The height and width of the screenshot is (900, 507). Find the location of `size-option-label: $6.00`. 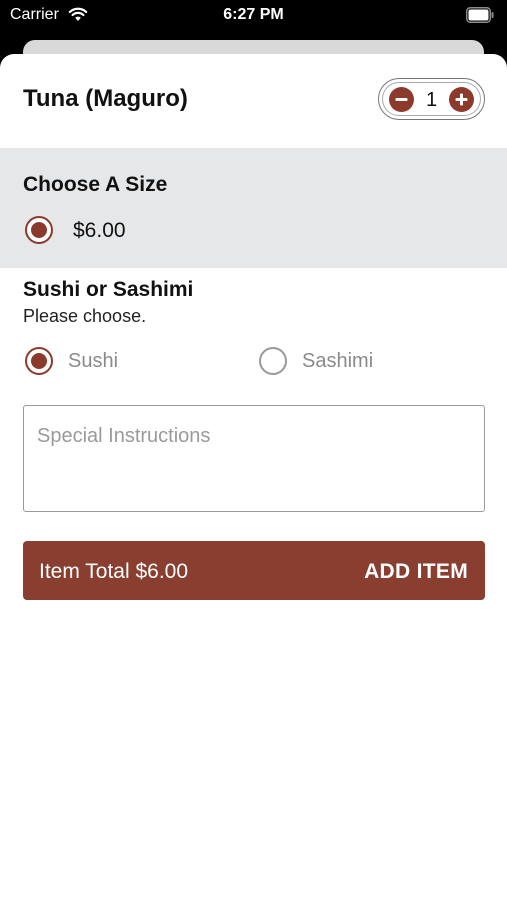

size-option-label: $6.00 is located at coordinates (99, 231).